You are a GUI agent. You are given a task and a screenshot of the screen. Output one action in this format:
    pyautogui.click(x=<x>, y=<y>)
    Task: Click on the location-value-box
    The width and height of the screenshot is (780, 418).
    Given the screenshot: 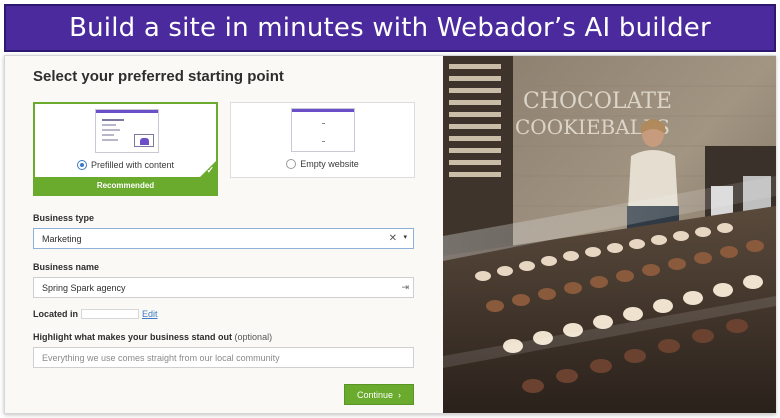 What is the action you would take?
    pyautogui.click(x=110, y=314)
    